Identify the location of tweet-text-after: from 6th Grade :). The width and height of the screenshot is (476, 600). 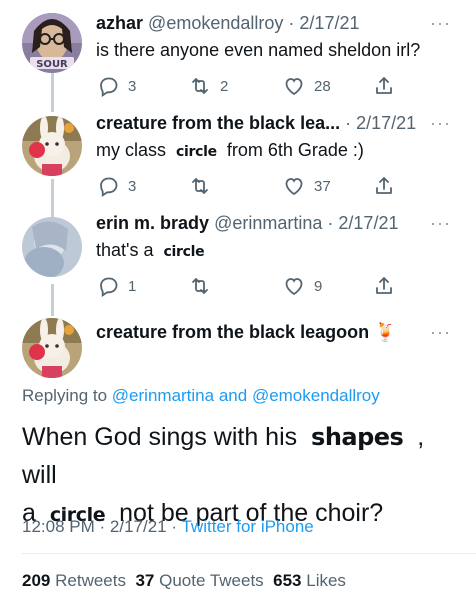
(295, 150).